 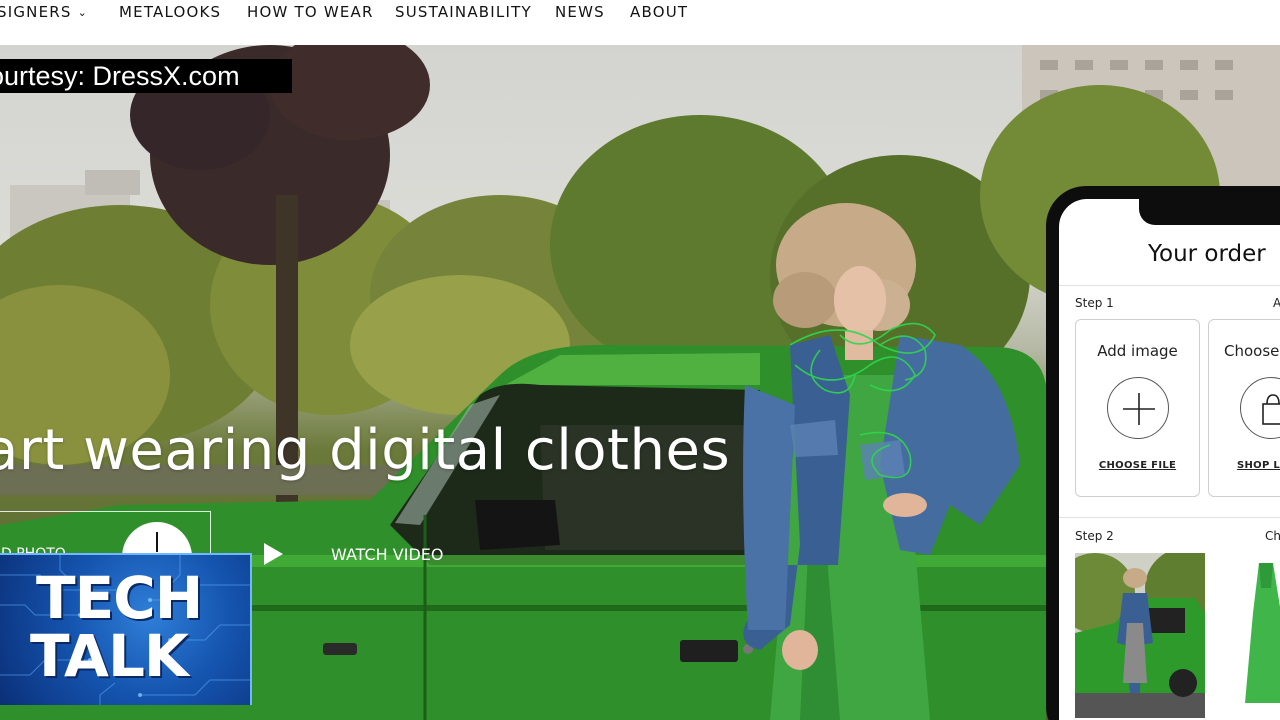 I want to click on chevron-down-icon: ⌄, so click(x=83, y=12).